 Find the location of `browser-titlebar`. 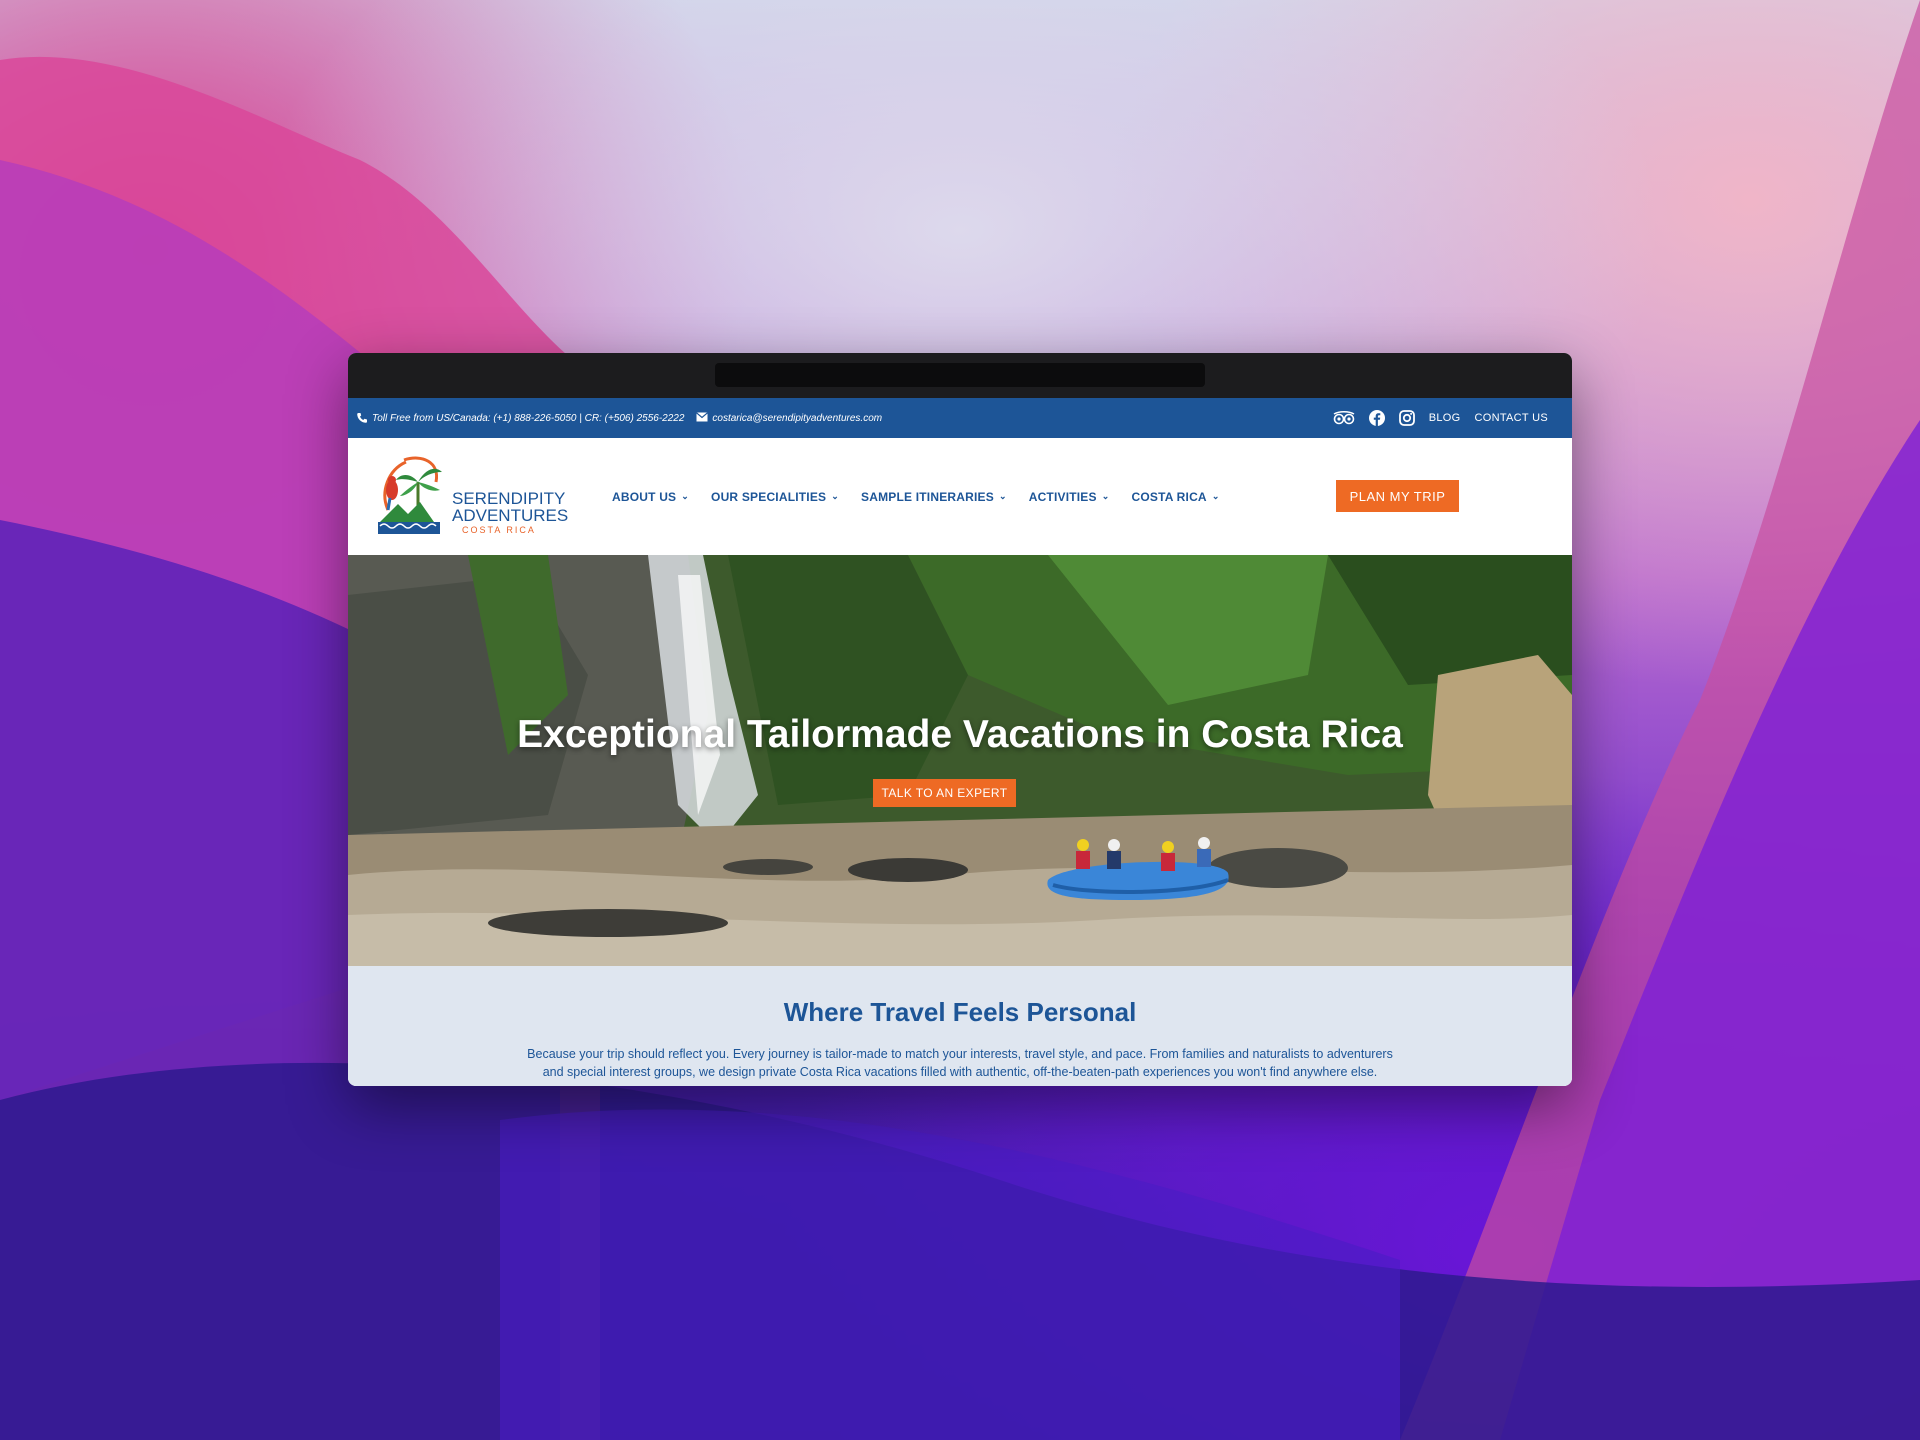

browser-titlebar is located at coordinates (960, 375).